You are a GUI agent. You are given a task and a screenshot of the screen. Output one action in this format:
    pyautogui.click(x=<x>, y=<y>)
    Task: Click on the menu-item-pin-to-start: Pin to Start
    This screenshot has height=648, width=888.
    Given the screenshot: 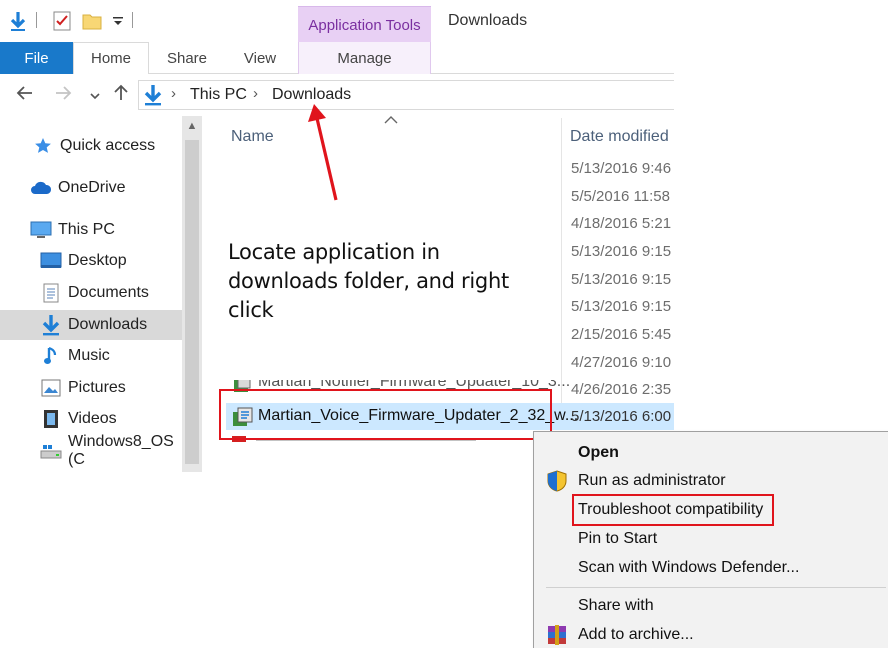 What is the action you would take?
    pyautogui.click(x=617, y=539)
    